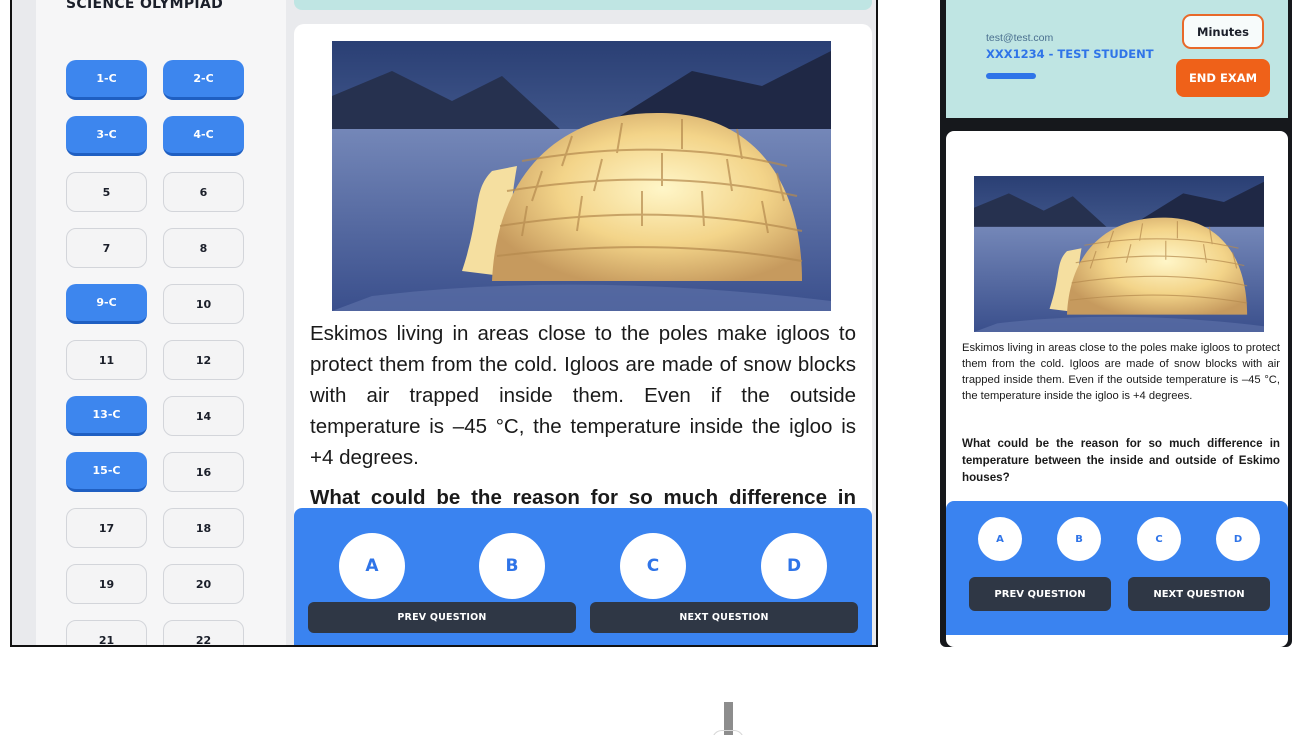  I want to click on question-nav-button: 4-C, so click(203, 136).